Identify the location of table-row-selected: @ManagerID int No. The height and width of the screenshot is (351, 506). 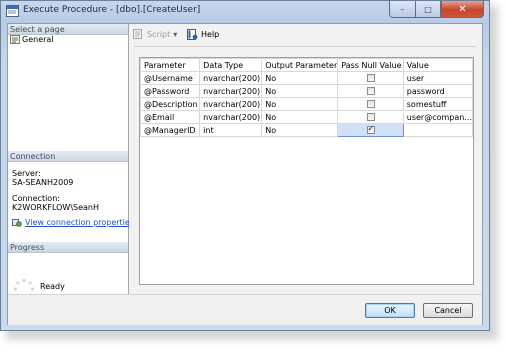
(306, 130).